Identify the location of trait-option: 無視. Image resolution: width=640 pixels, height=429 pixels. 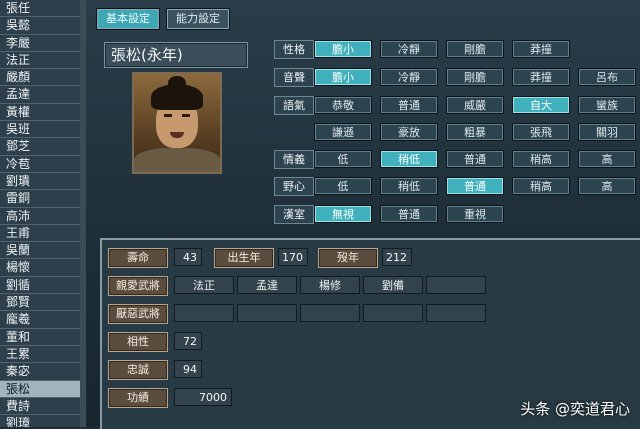
(343, 214).